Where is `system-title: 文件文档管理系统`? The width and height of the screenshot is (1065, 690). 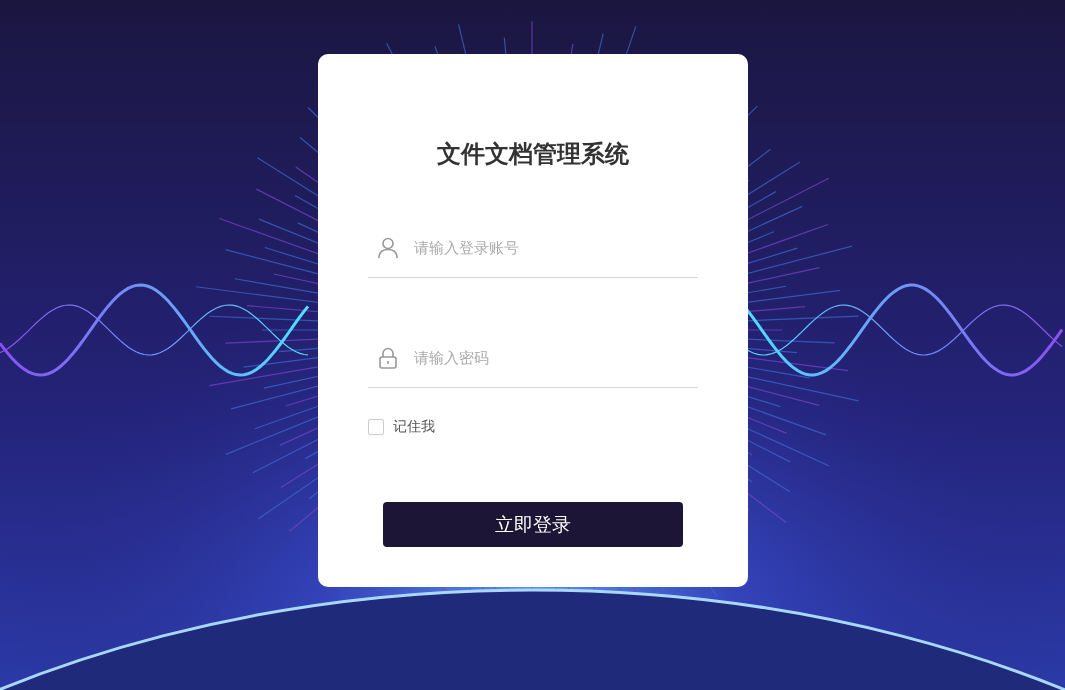 system-title: 文件文档管理系统 is located at coordinates (532, 154).